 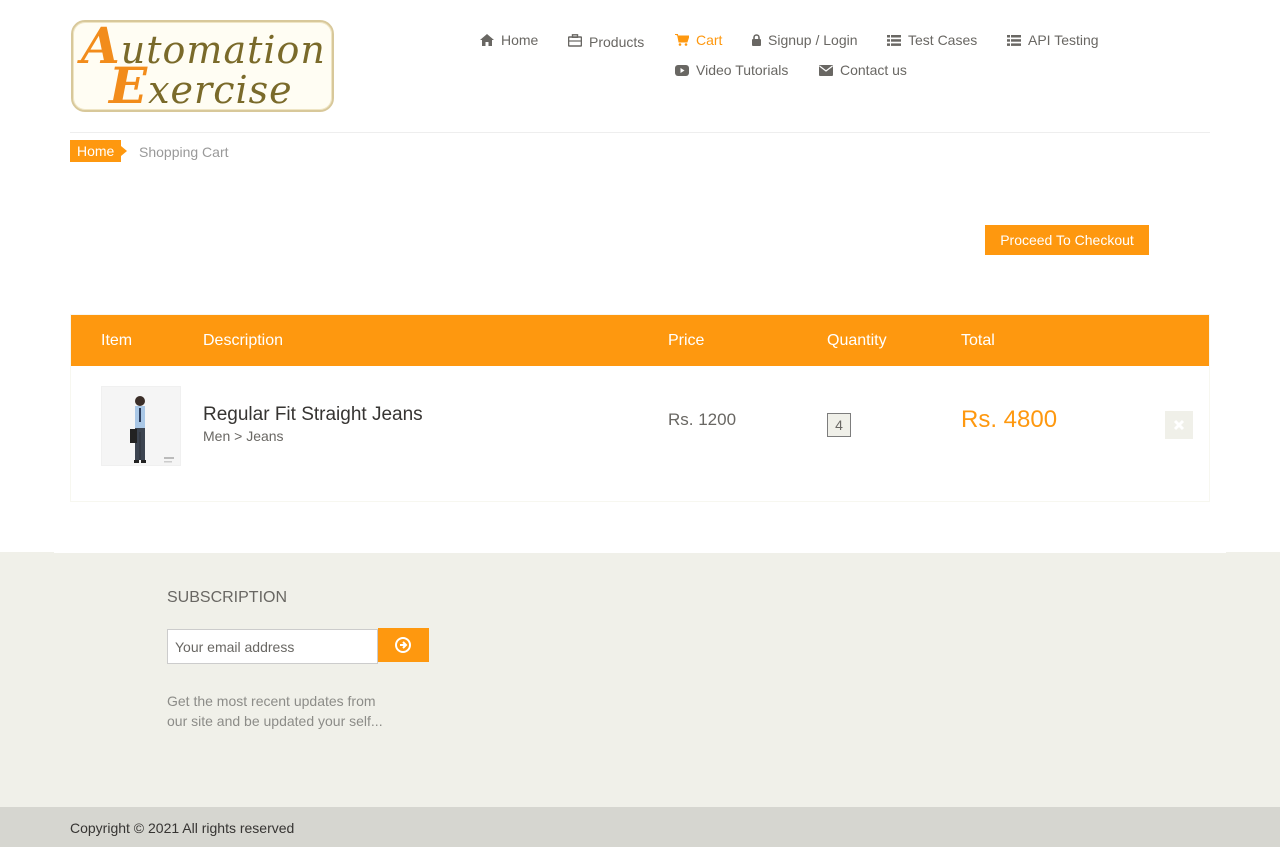 What do you see at coordinates (857, 340) in the screenshot?
I see `column-quantity: Quantity` at bounding box center [857, 340].